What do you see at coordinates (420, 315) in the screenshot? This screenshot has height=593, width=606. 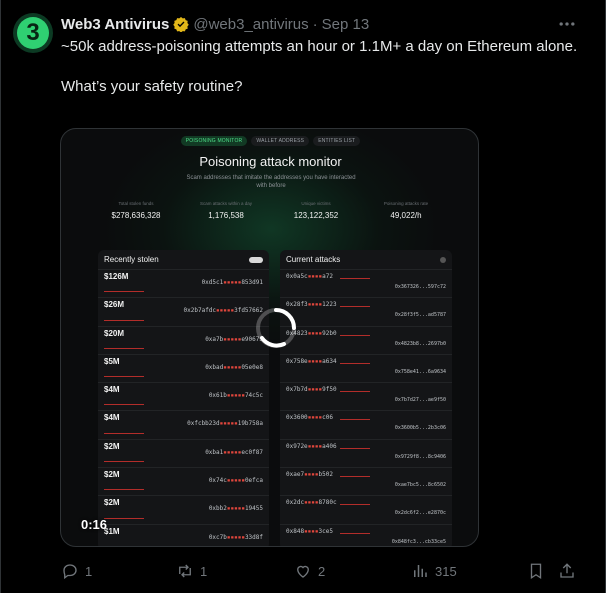 I see `victim-address: 0x28f3f5...ad5787` at bounding box center [420, 315].